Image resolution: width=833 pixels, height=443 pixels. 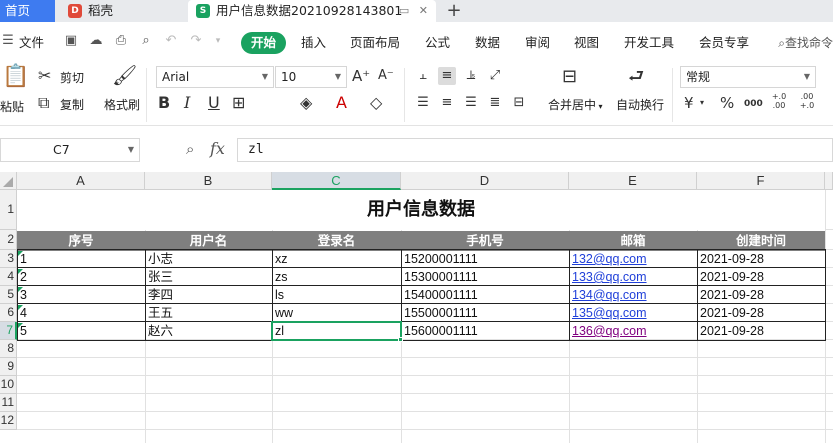 I want to click on name-box: C7 ▼, so click(x=70, y=150).